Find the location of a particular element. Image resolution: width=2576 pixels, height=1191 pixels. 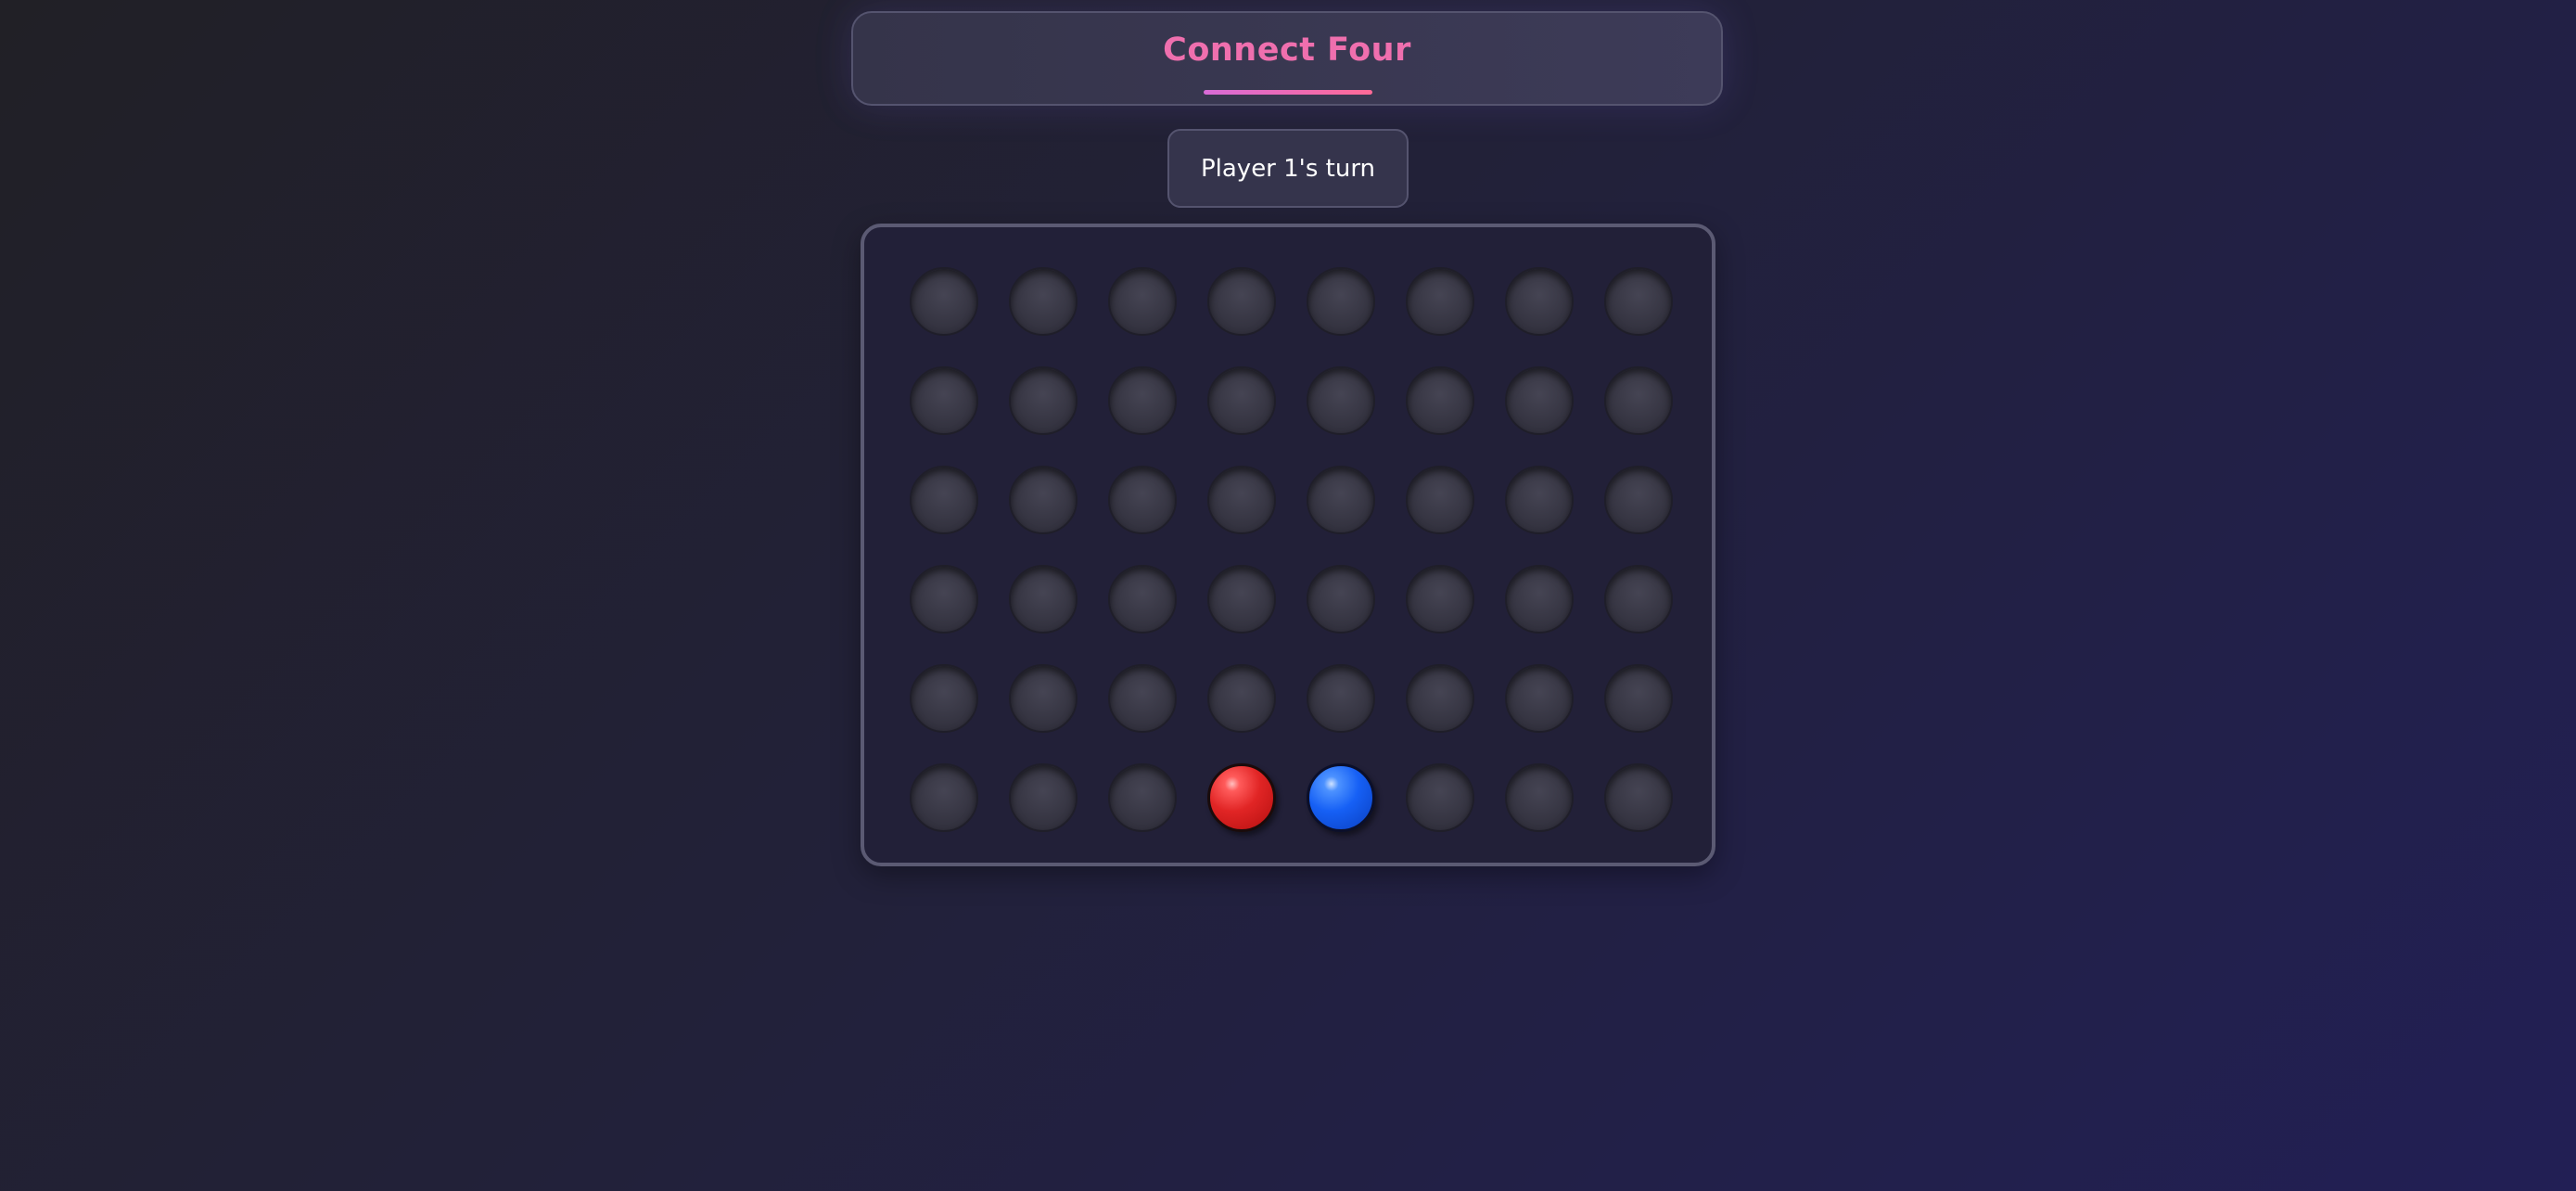

game-title: Connect Four is located at coordinates (1287, 51).